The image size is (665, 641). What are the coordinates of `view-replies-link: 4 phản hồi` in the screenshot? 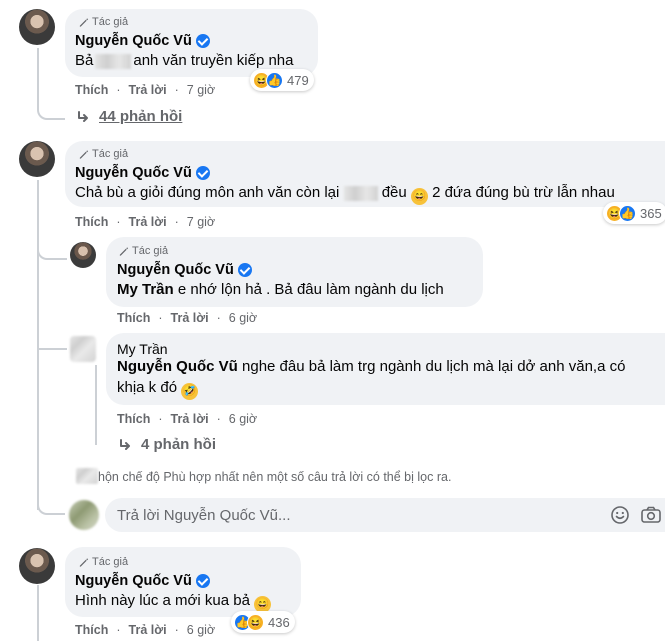 It's located at (166, 444).